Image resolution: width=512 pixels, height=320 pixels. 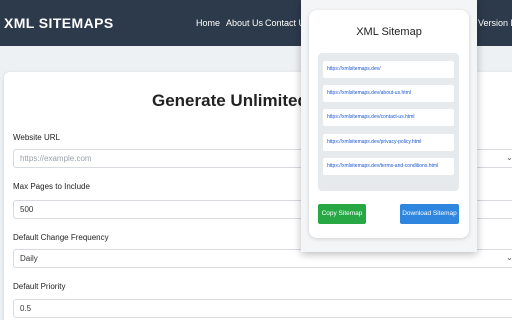 What do you see at coordinates (39, 286) in the screenshot?
I see `default-priority-label: Default Priority` at bounding box center [39, 286].